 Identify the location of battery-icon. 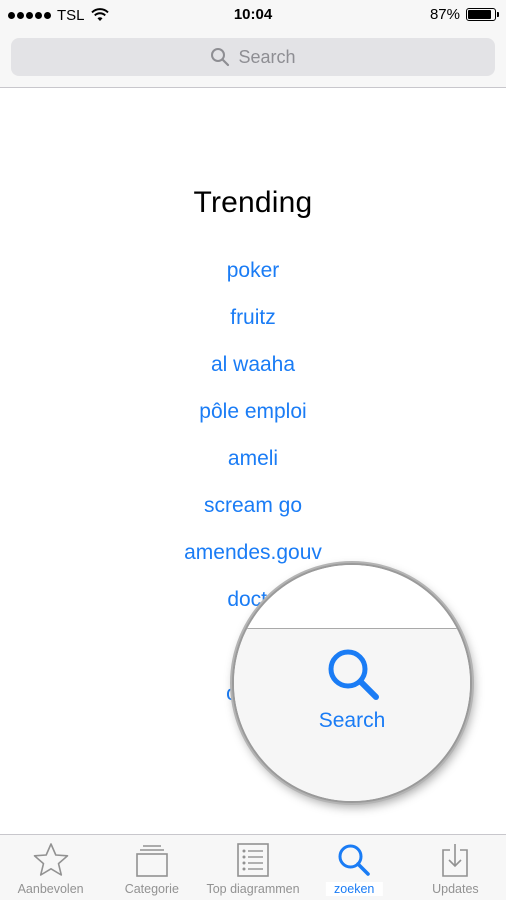
(482, 14).